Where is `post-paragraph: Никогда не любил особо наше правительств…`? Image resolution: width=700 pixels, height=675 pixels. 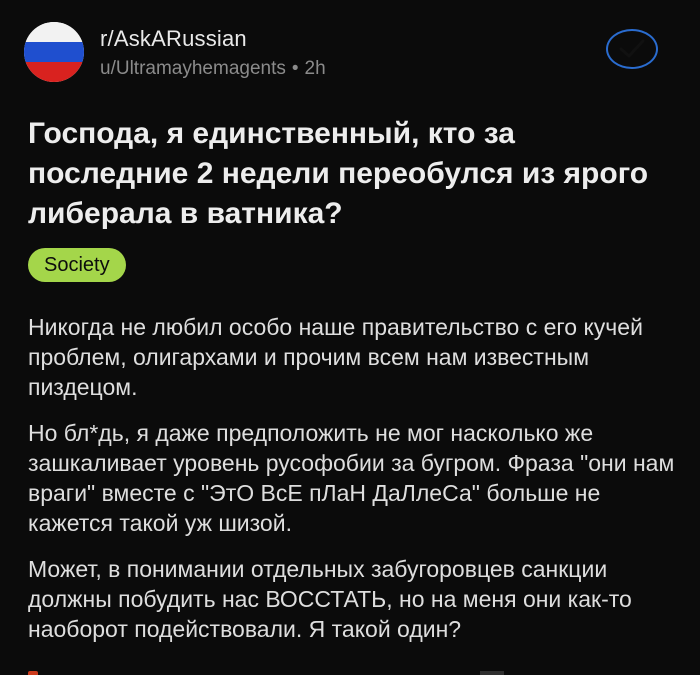
post-paragraph: Никогда не любил особо наше правительств… is located at coordinates (335, 357).